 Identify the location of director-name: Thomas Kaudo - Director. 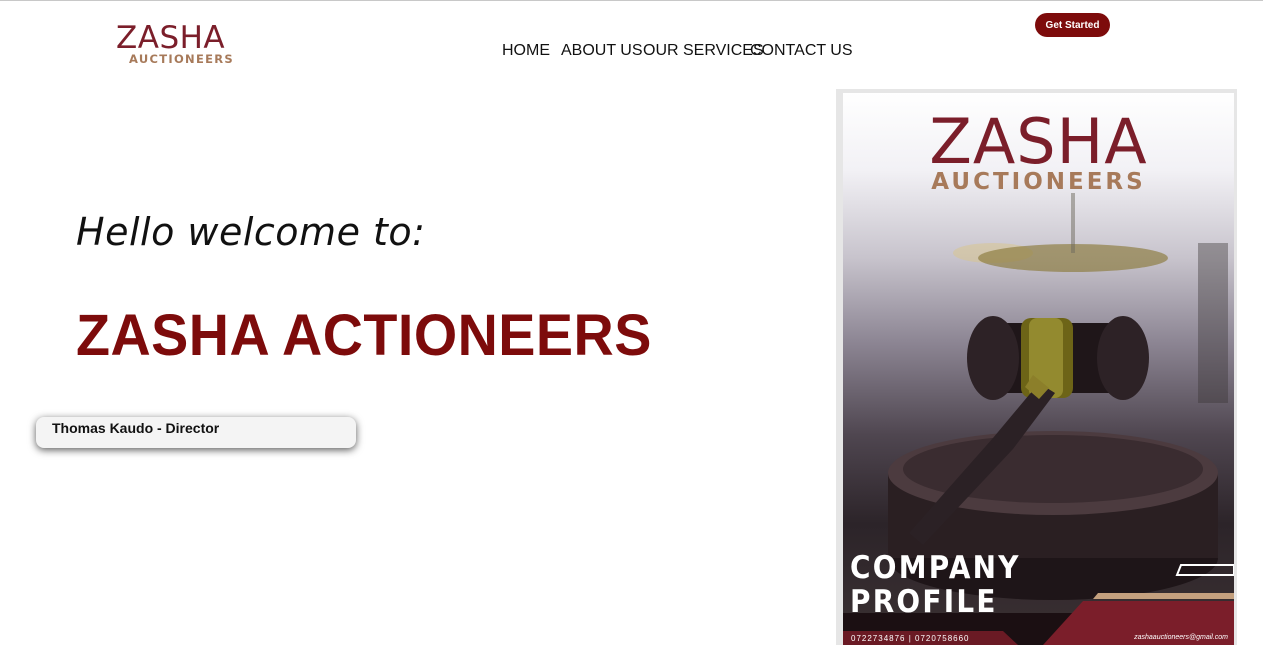
(136, 428).